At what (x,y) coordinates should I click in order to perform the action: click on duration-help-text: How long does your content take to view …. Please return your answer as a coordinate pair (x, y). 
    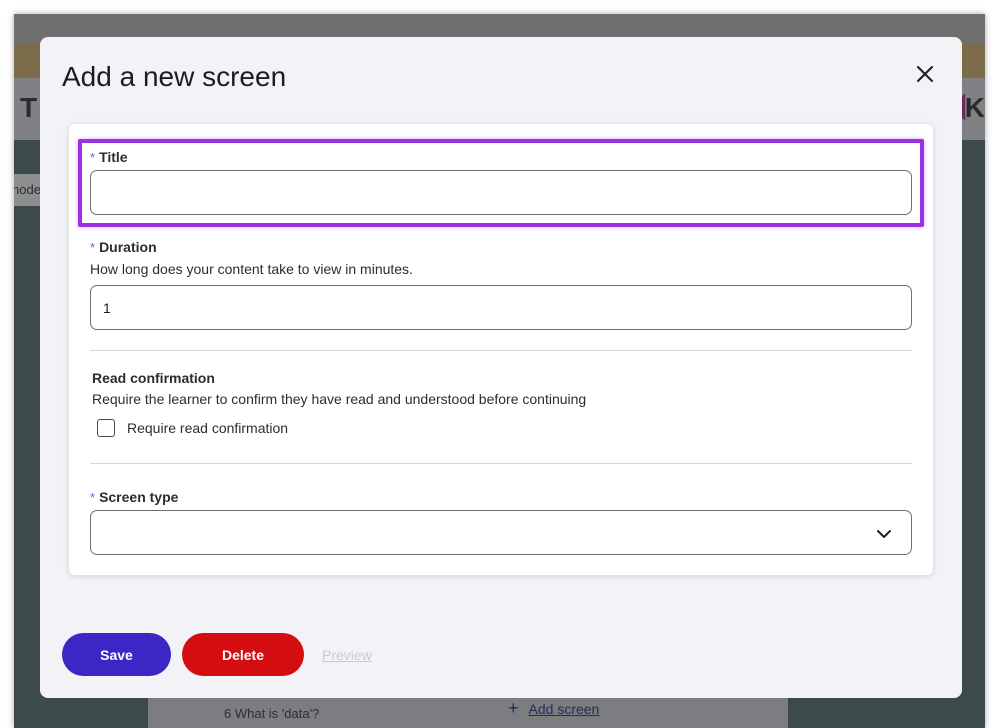
    Looking at the image, I should click on (251, 269).